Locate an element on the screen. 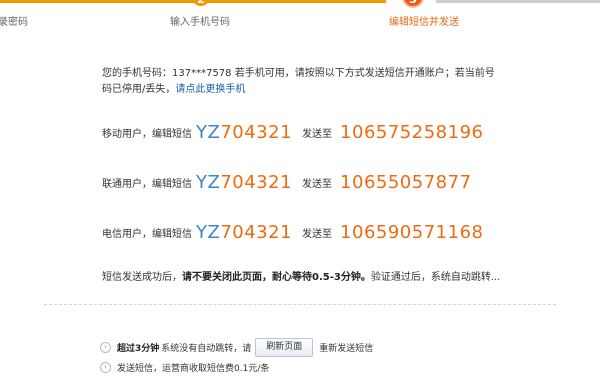  sms-row-telecom: 电信用户，编辑短信 YZ704321 发送至 106590571168 is located at coordinates (292, 232).